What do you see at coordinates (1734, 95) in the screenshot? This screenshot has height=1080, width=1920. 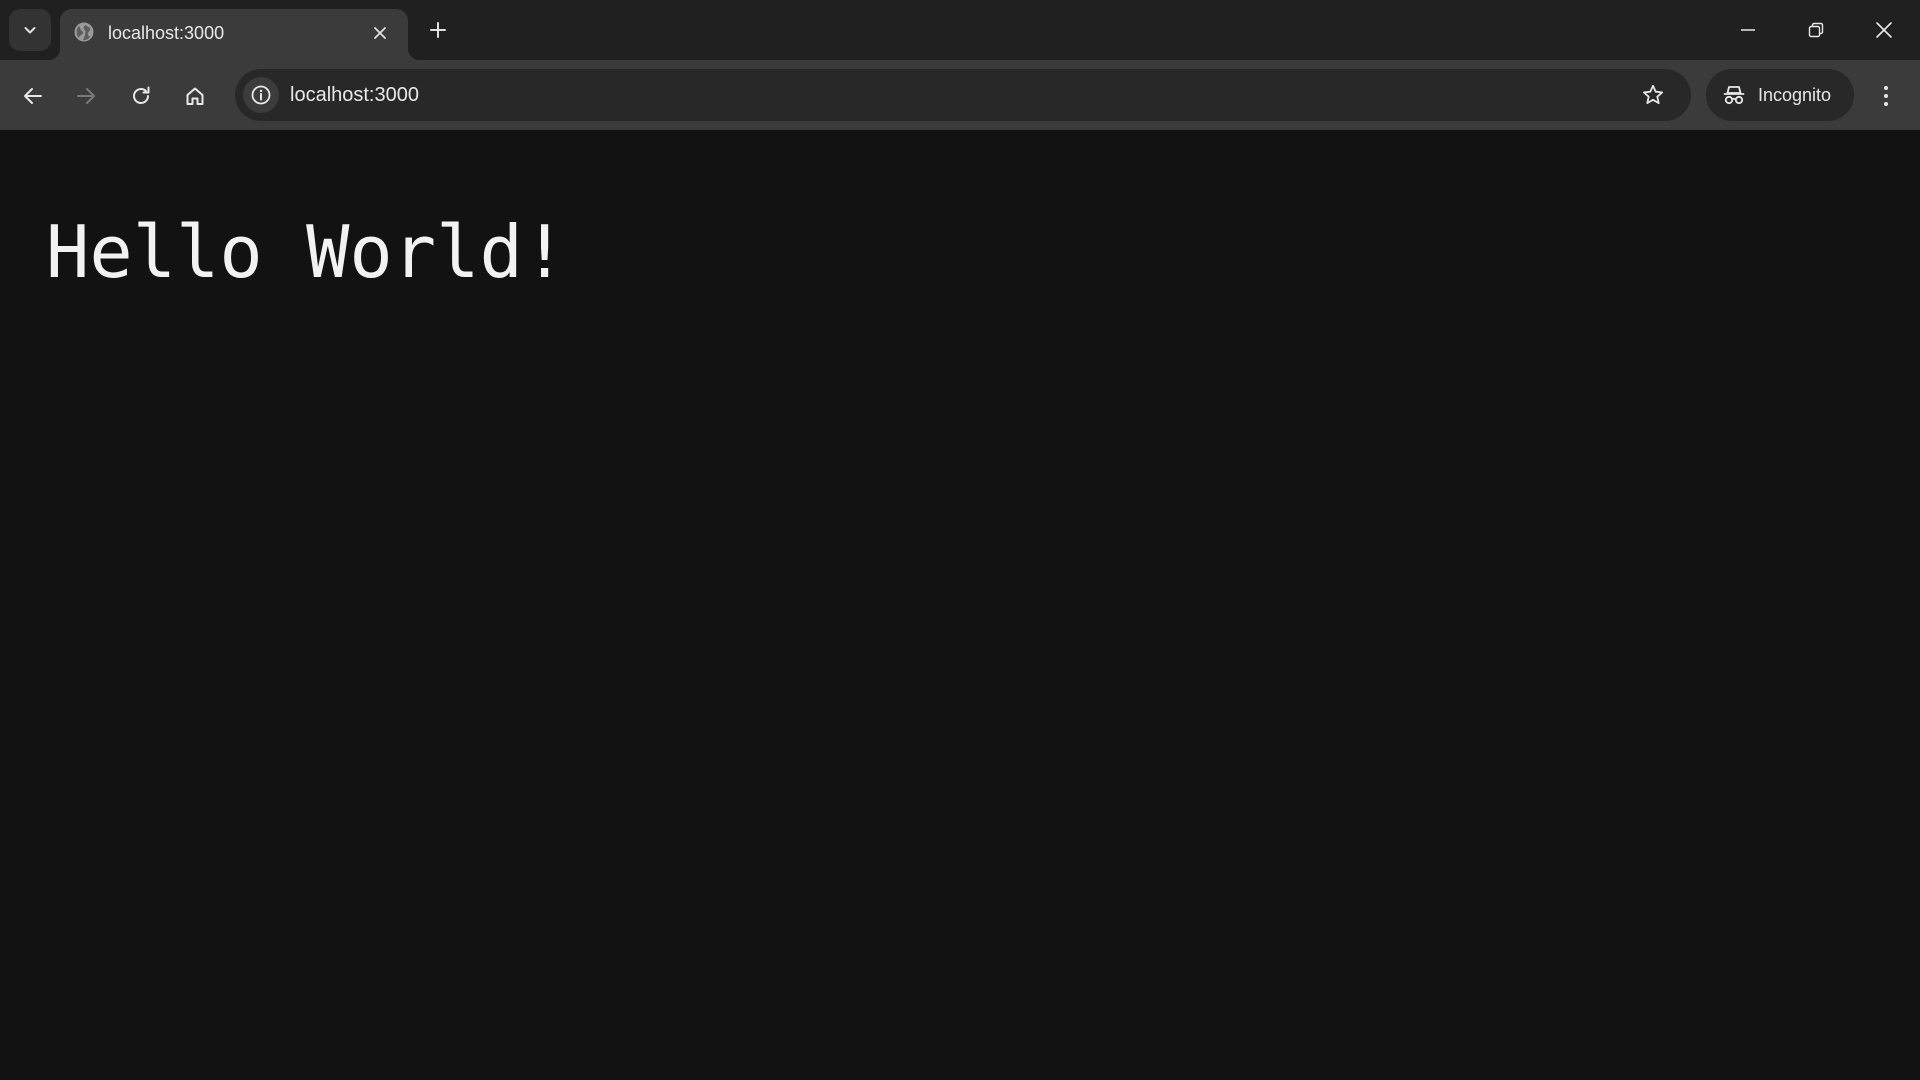 I see `incognito-icon` at bounding box center [1734, 95].